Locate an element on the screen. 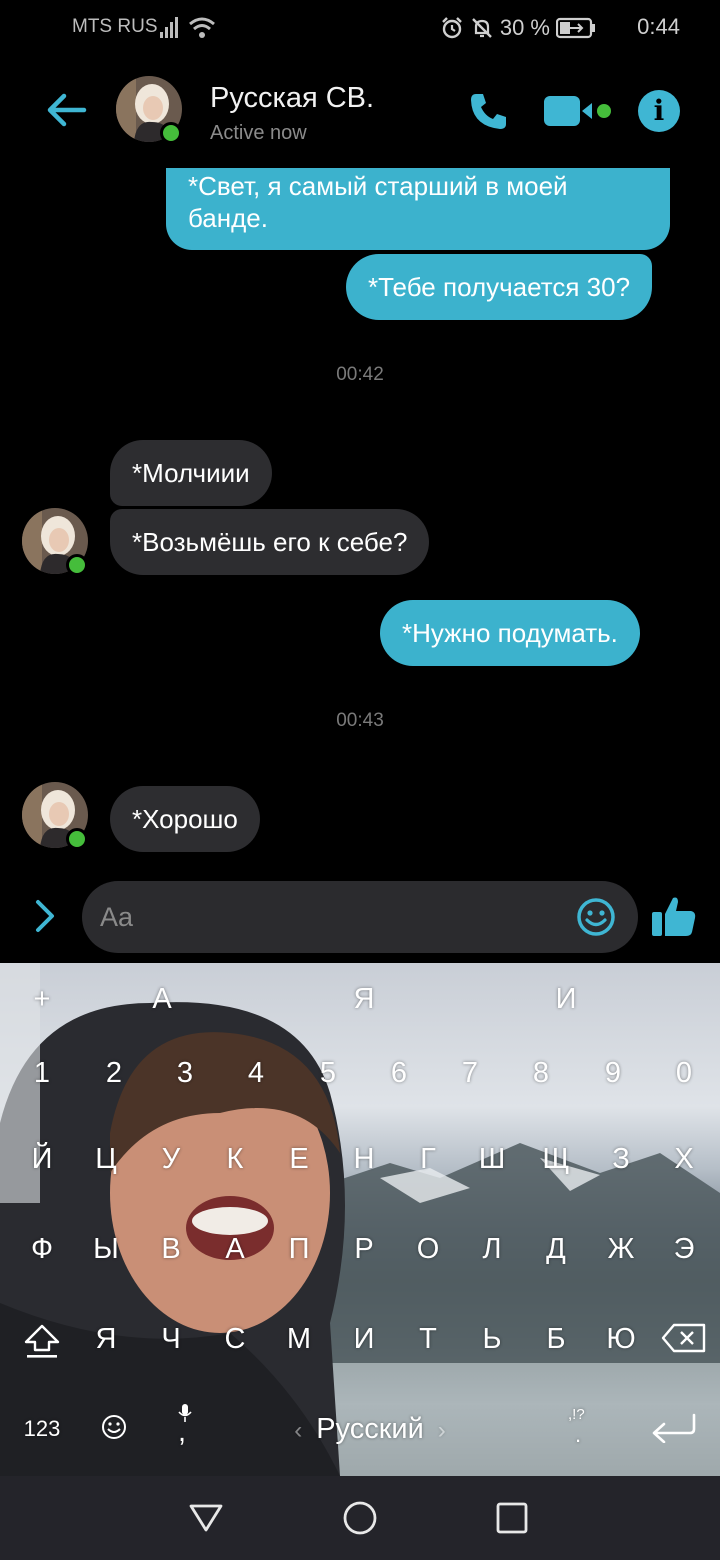 This screenshot has height=1560, width=720. key-letter: Я is located at coordinates (106, 1339).